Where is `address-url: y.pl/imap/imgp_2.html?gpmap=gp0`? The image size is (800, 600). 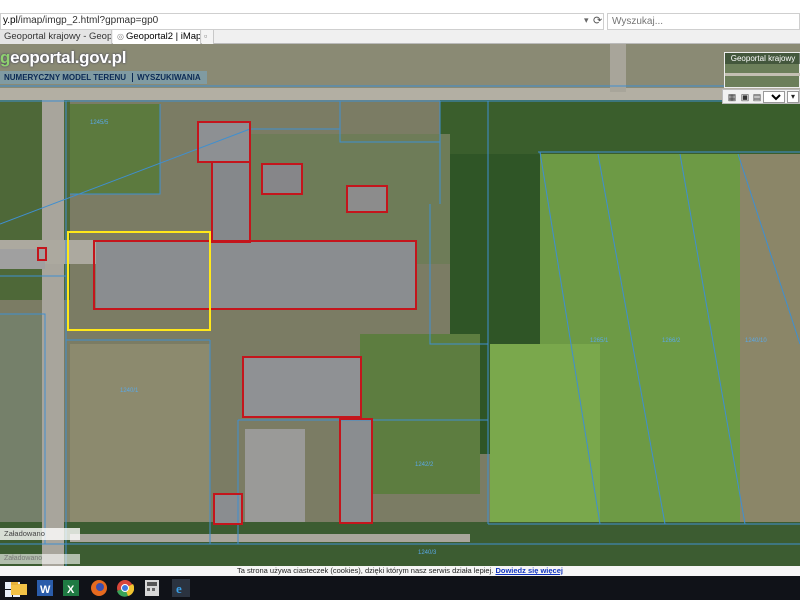 address-url: y.pl/imap/imgp_2.html?gpmap=gp0 is located at coordinates (80, 20).